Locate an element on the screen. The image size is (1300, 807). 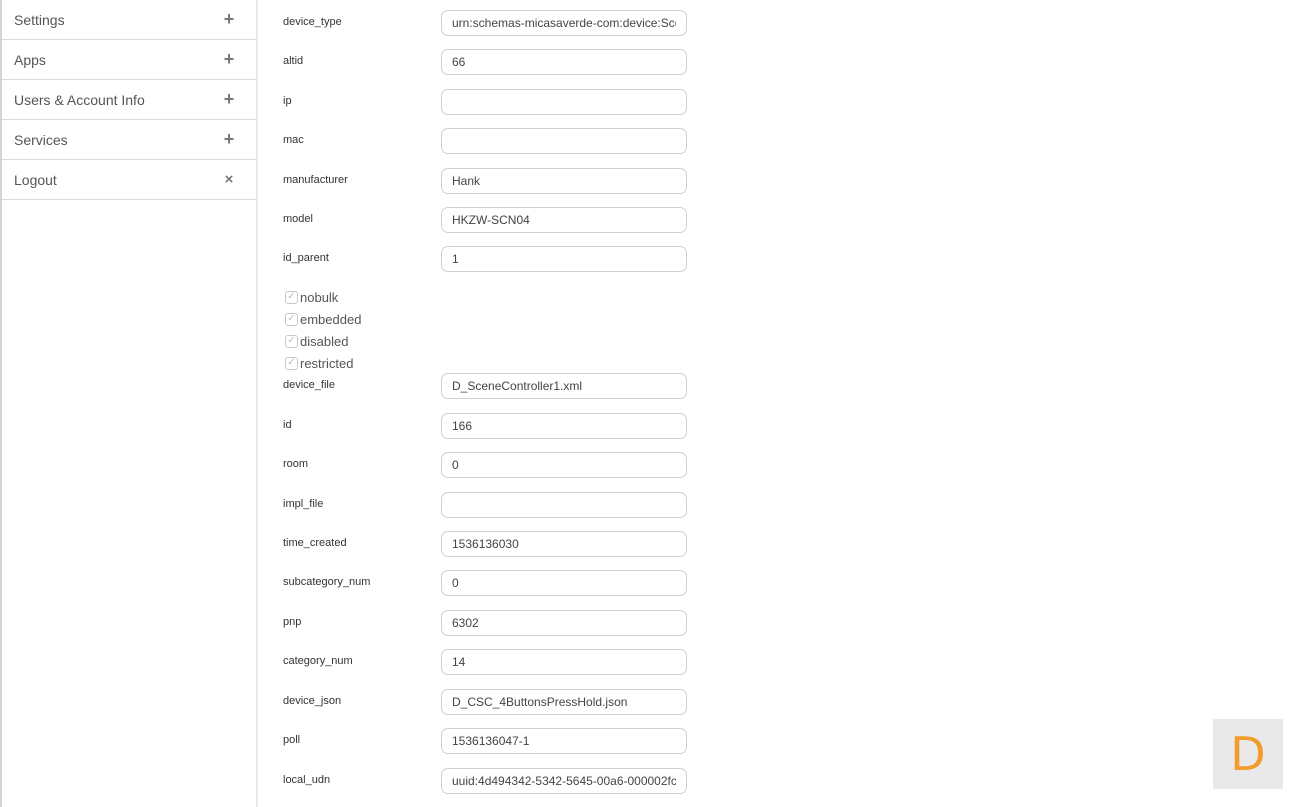
manufacturer-label: manufacturer is located at coordinates (315, 180).